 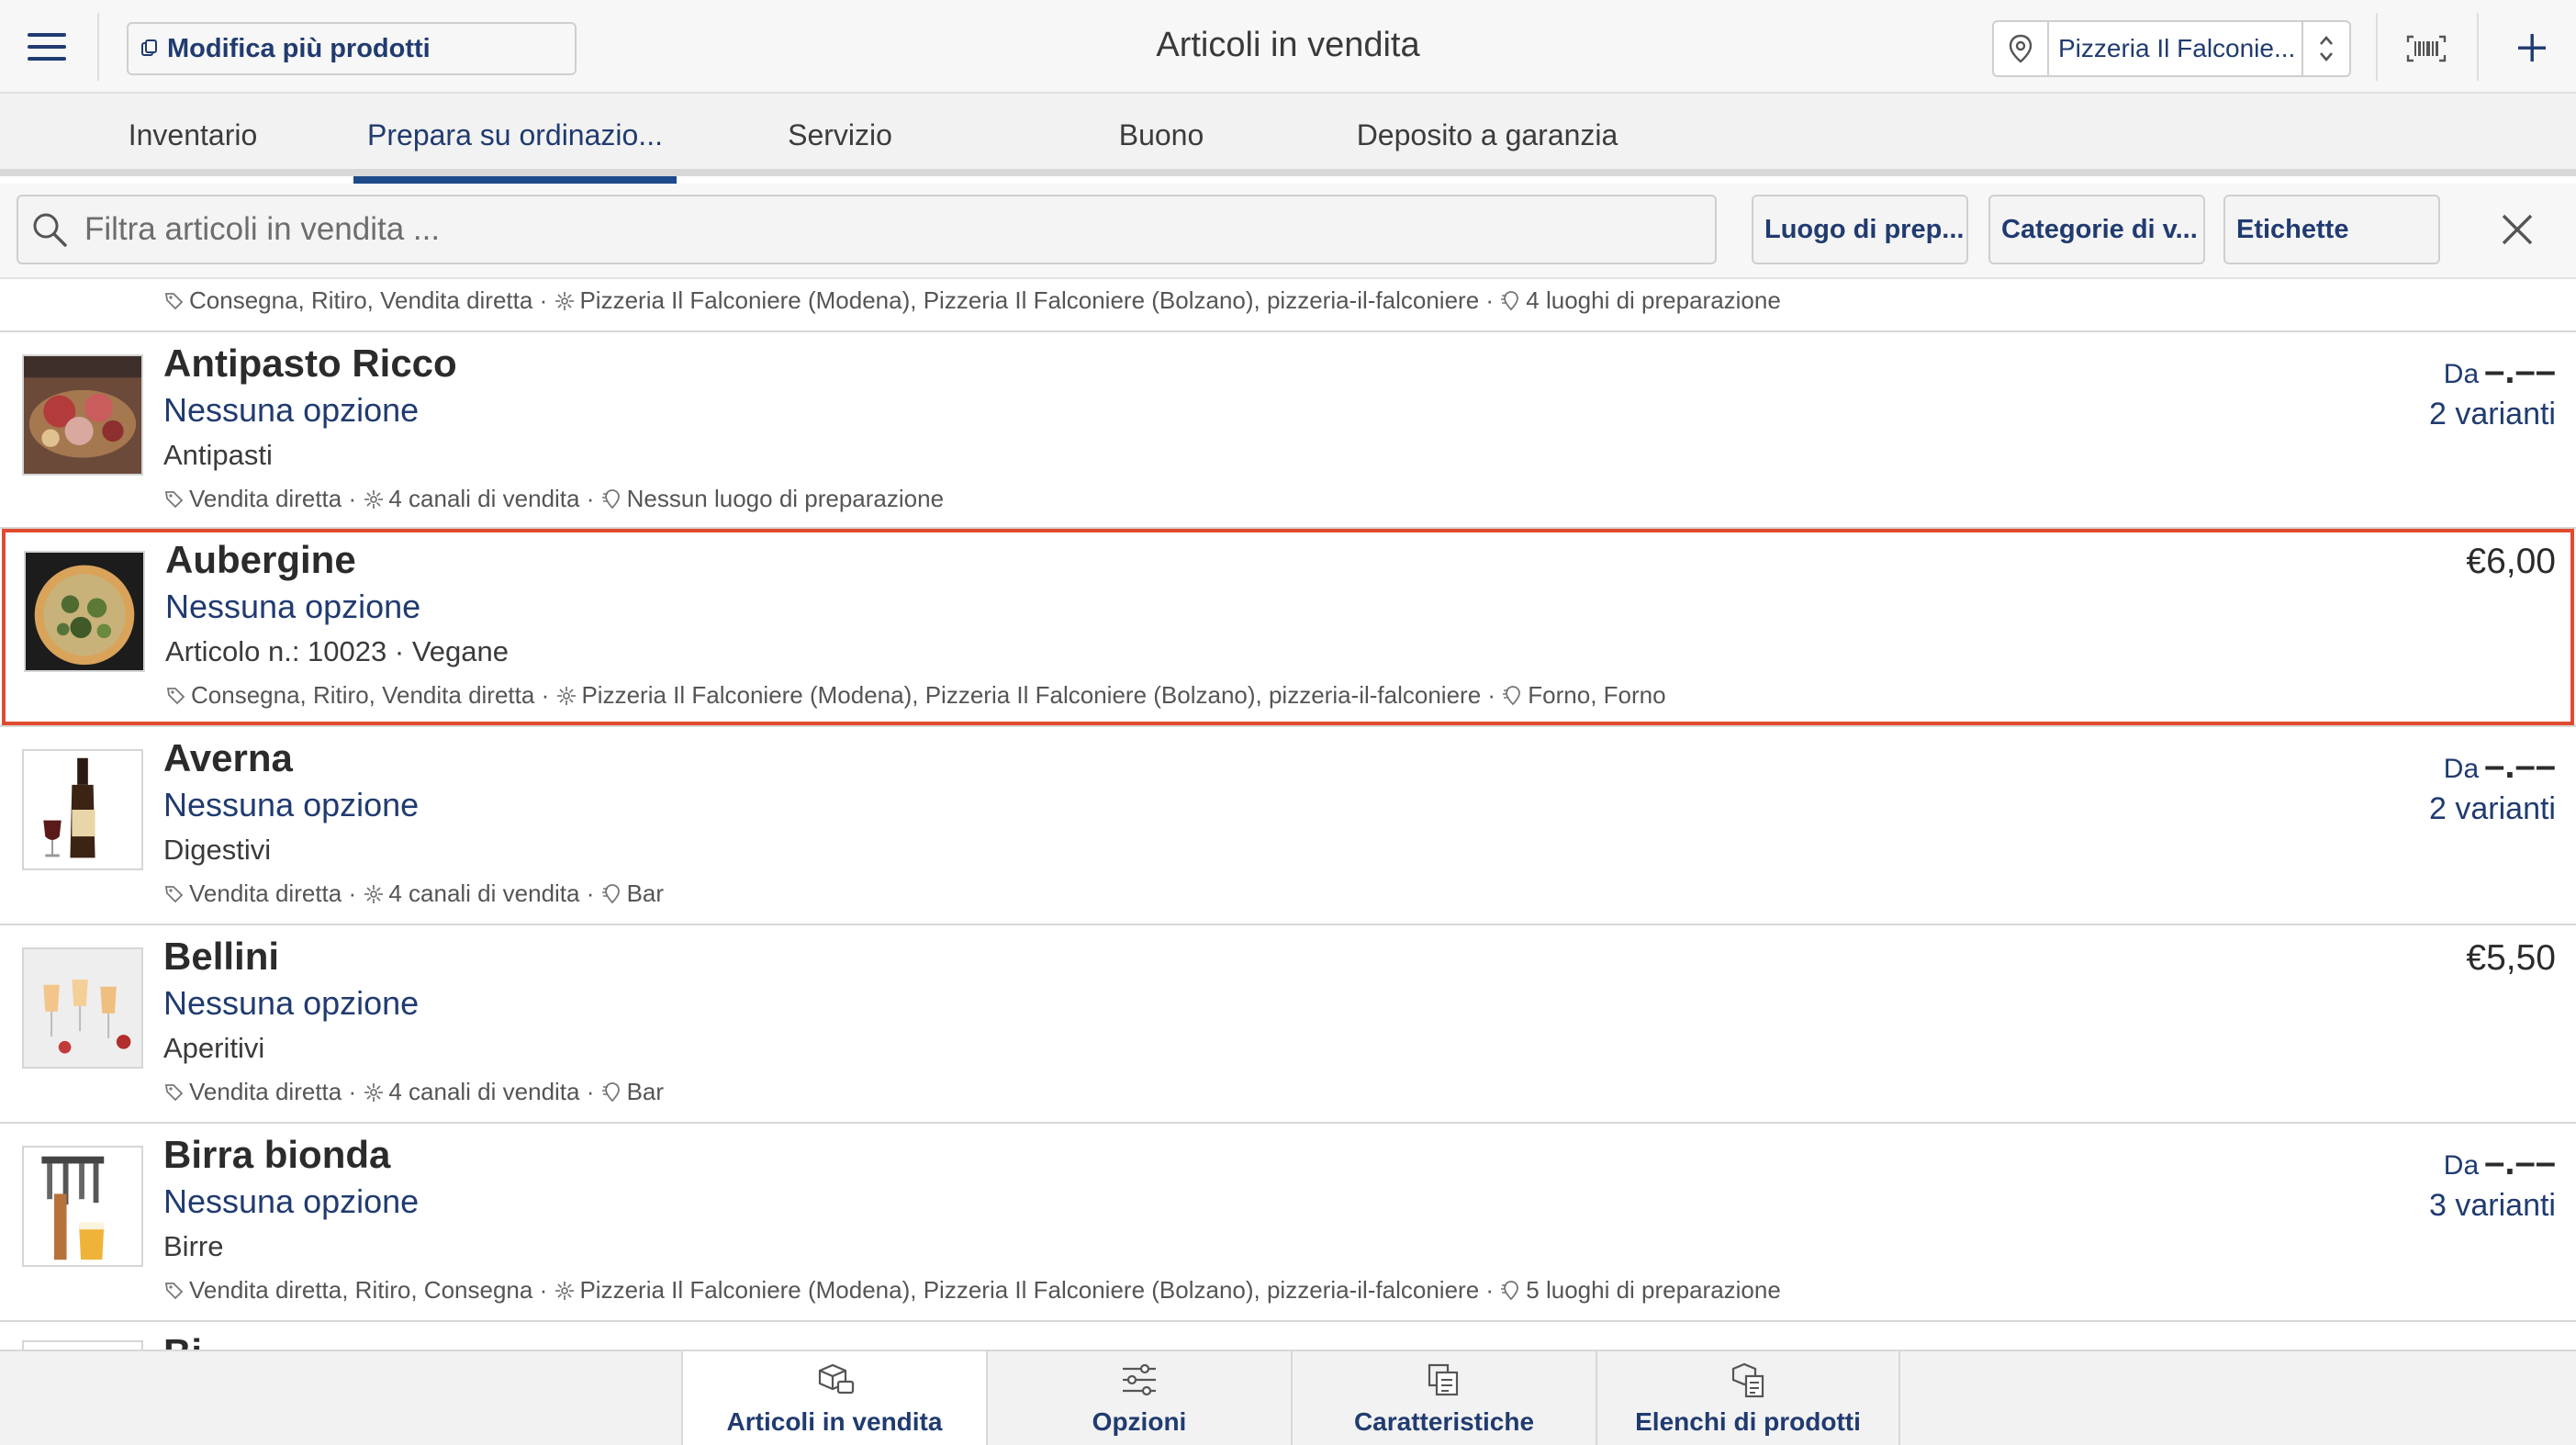 What do you see at coordinates (47, 47) in the screenshot?
I see `hamburger-menu-icon` at bounding box center [47, 47].